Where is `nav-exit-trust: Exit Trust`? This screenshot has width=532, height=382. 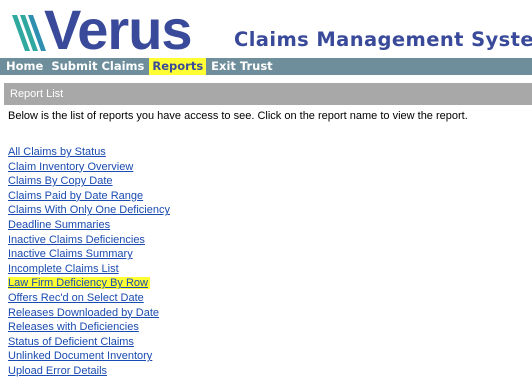
nav-exit-trust: Exit Trust is located at coordinates (242, 66).